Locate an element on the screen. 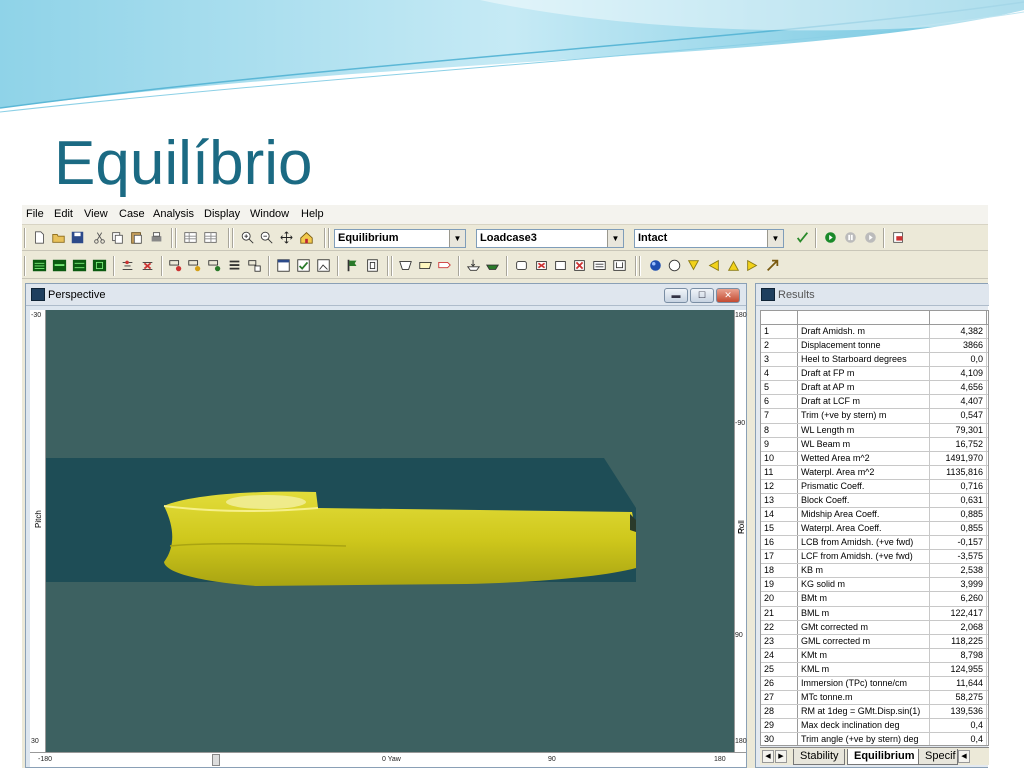 This screenshot has height=768, width=1024. table-row: 7 Trim (+ve by stern) m 0,547 is located at coordinates (874, 416).